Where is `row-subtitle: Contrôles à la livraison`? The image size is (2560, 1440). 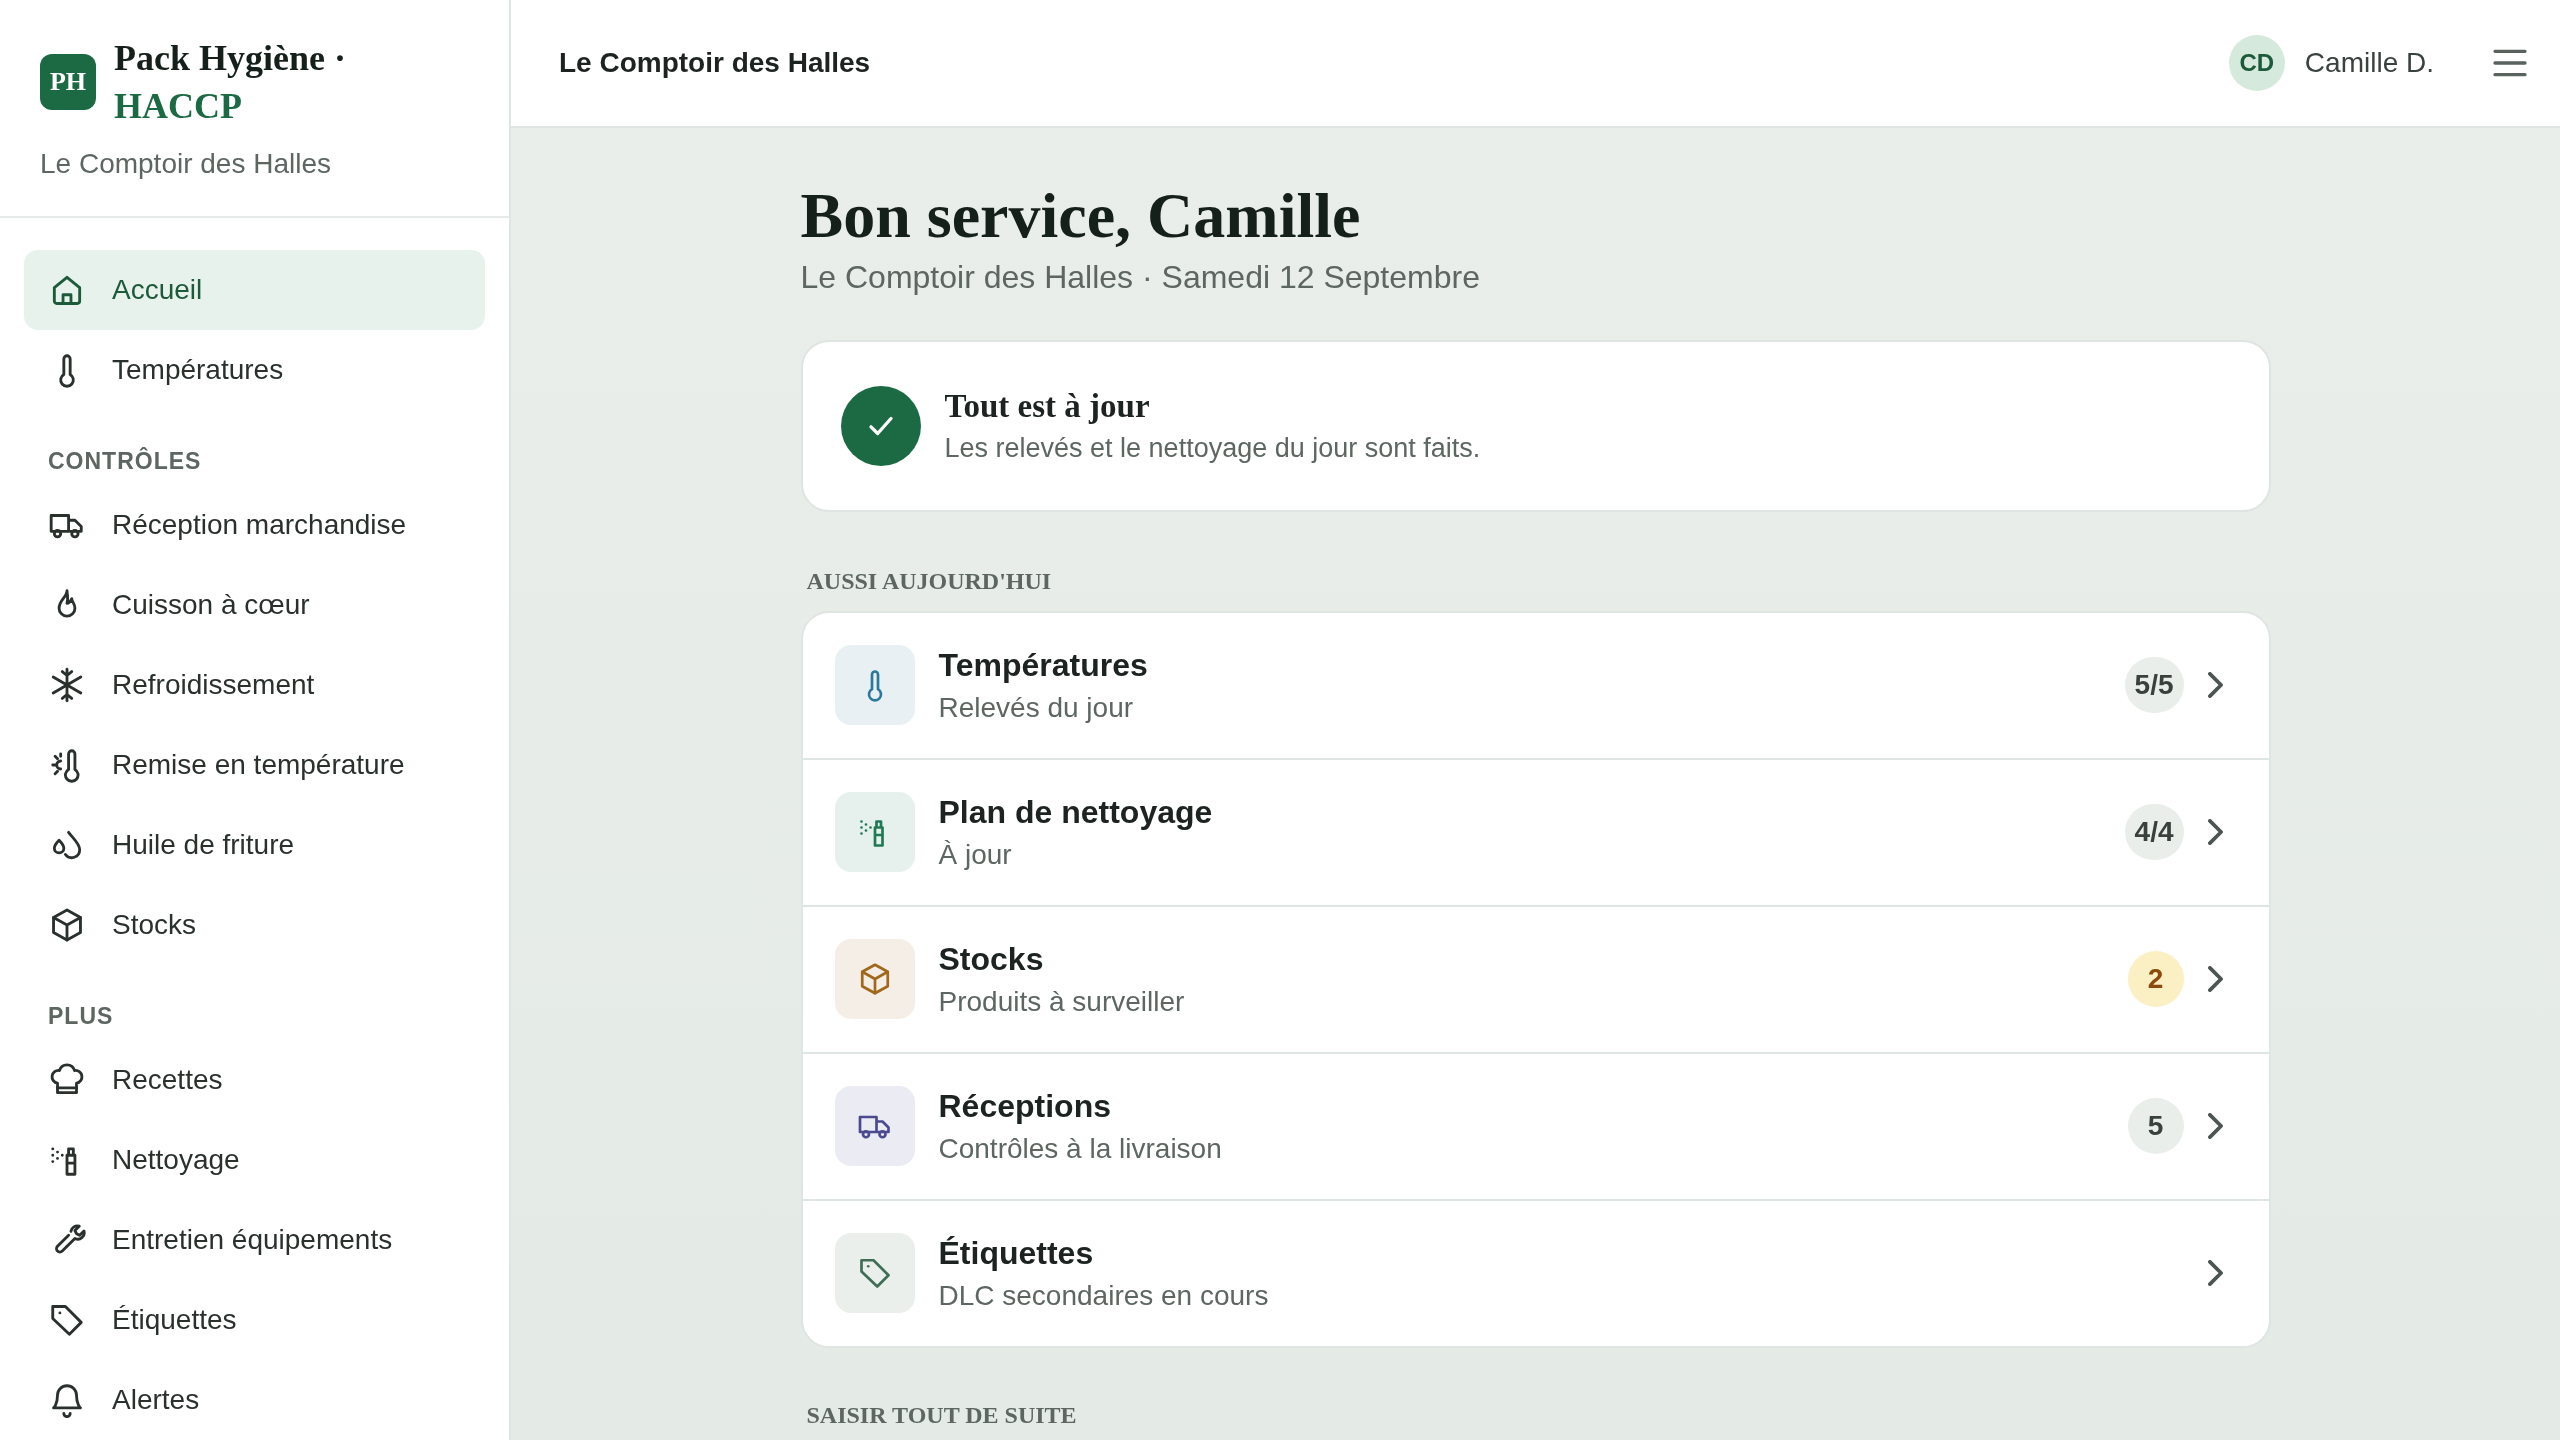 row-subtitle: Contrôles à la livraison is located at coordinates (1080, 1148).